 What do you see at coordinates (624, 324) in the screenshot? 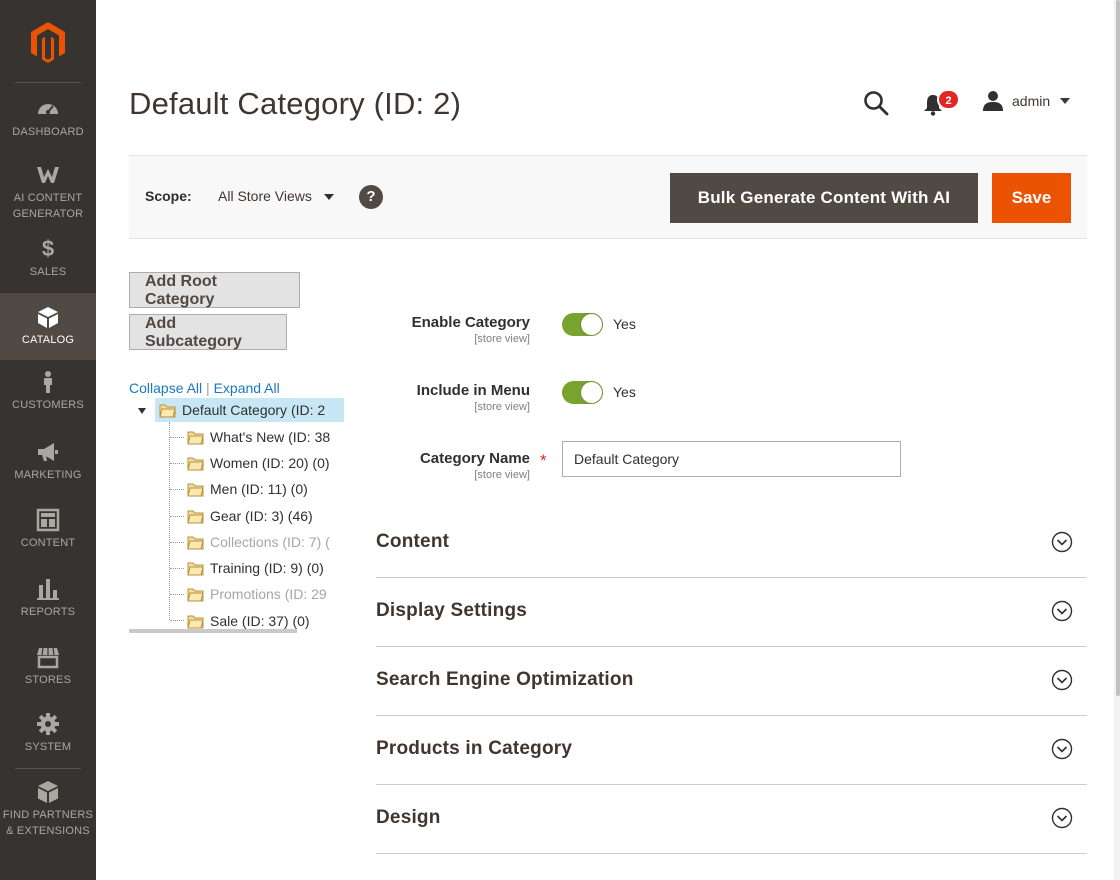
I see `enable-category-value: Yes` at bounding box center [624, 324].